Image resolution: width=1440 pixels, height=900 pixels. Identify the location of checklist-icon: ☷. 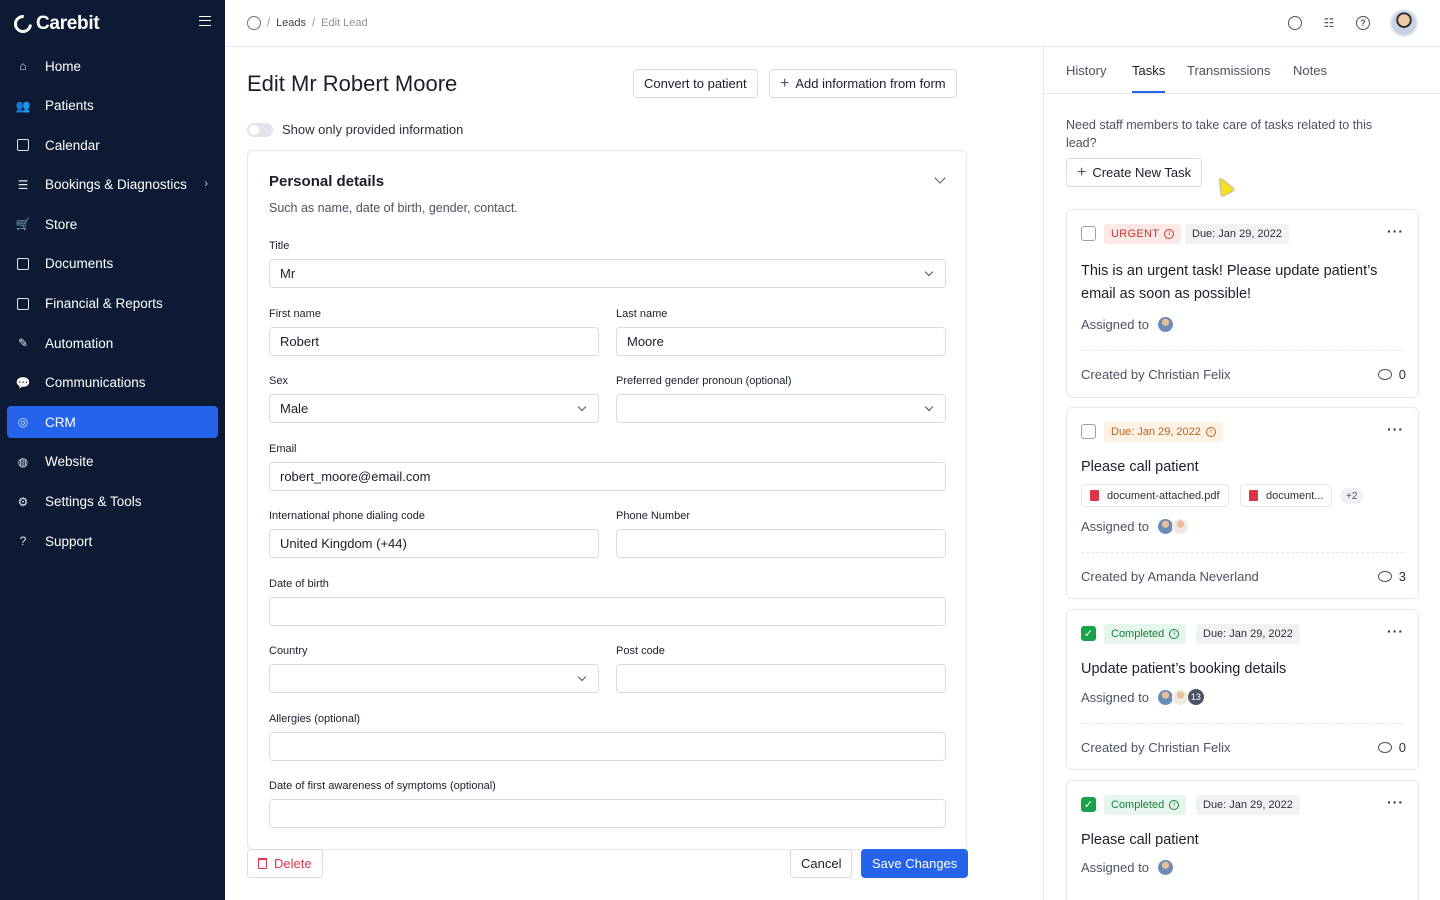
(1329, 23).